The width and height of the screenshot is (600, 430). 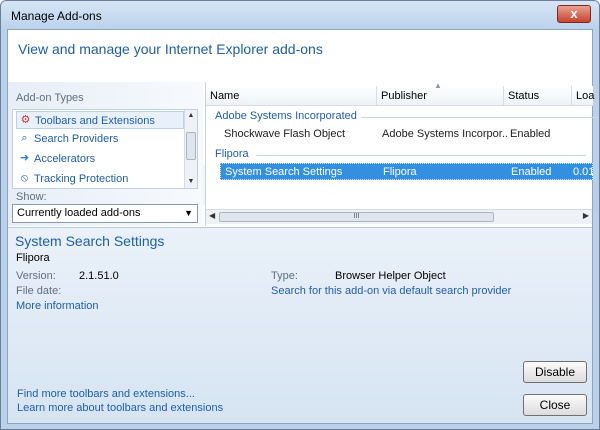 I want to click on scroll-left-icon: ◀, so click(x=212, y=215).